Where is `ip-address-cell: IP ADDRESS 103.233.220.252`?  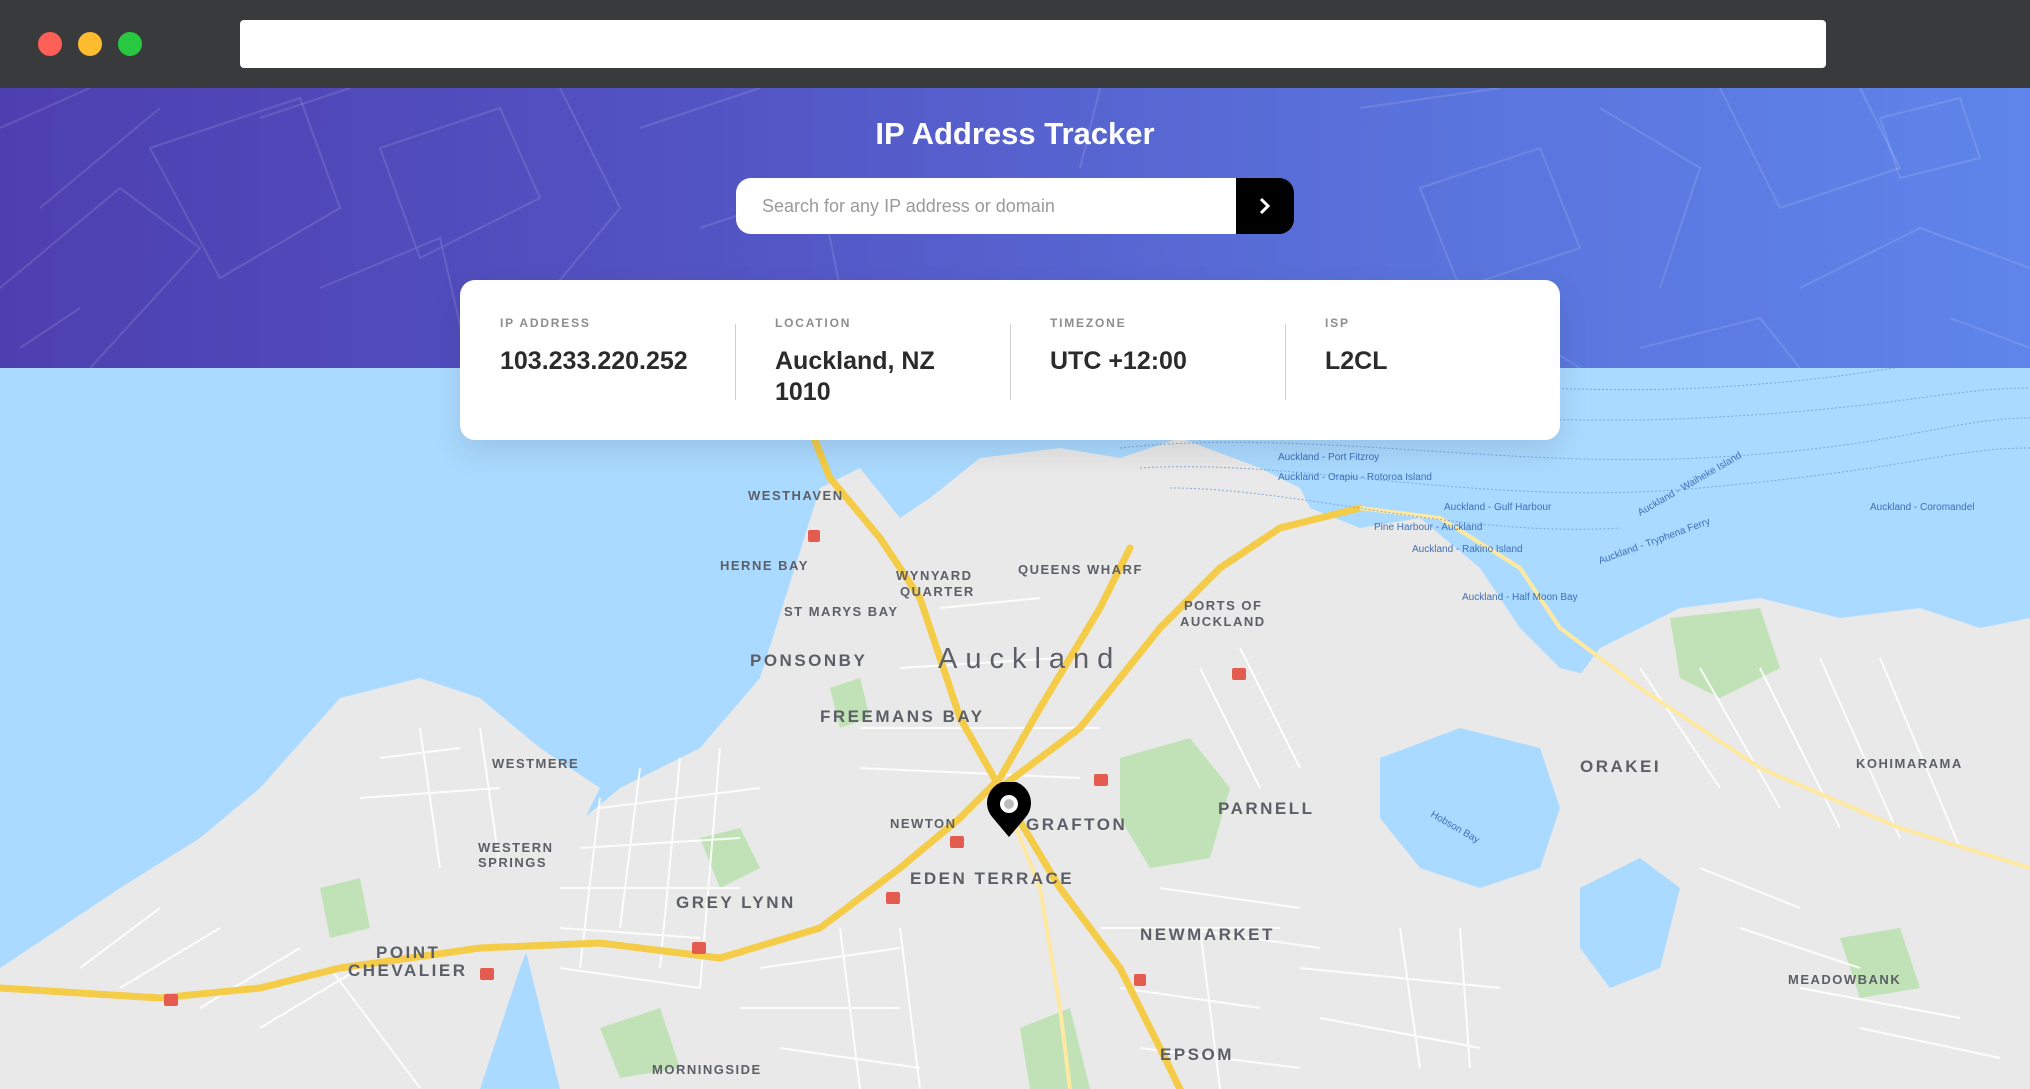 ip-address-cell: IP ADDRESS 103.233.220.252 is located at coordinates (597, 378).